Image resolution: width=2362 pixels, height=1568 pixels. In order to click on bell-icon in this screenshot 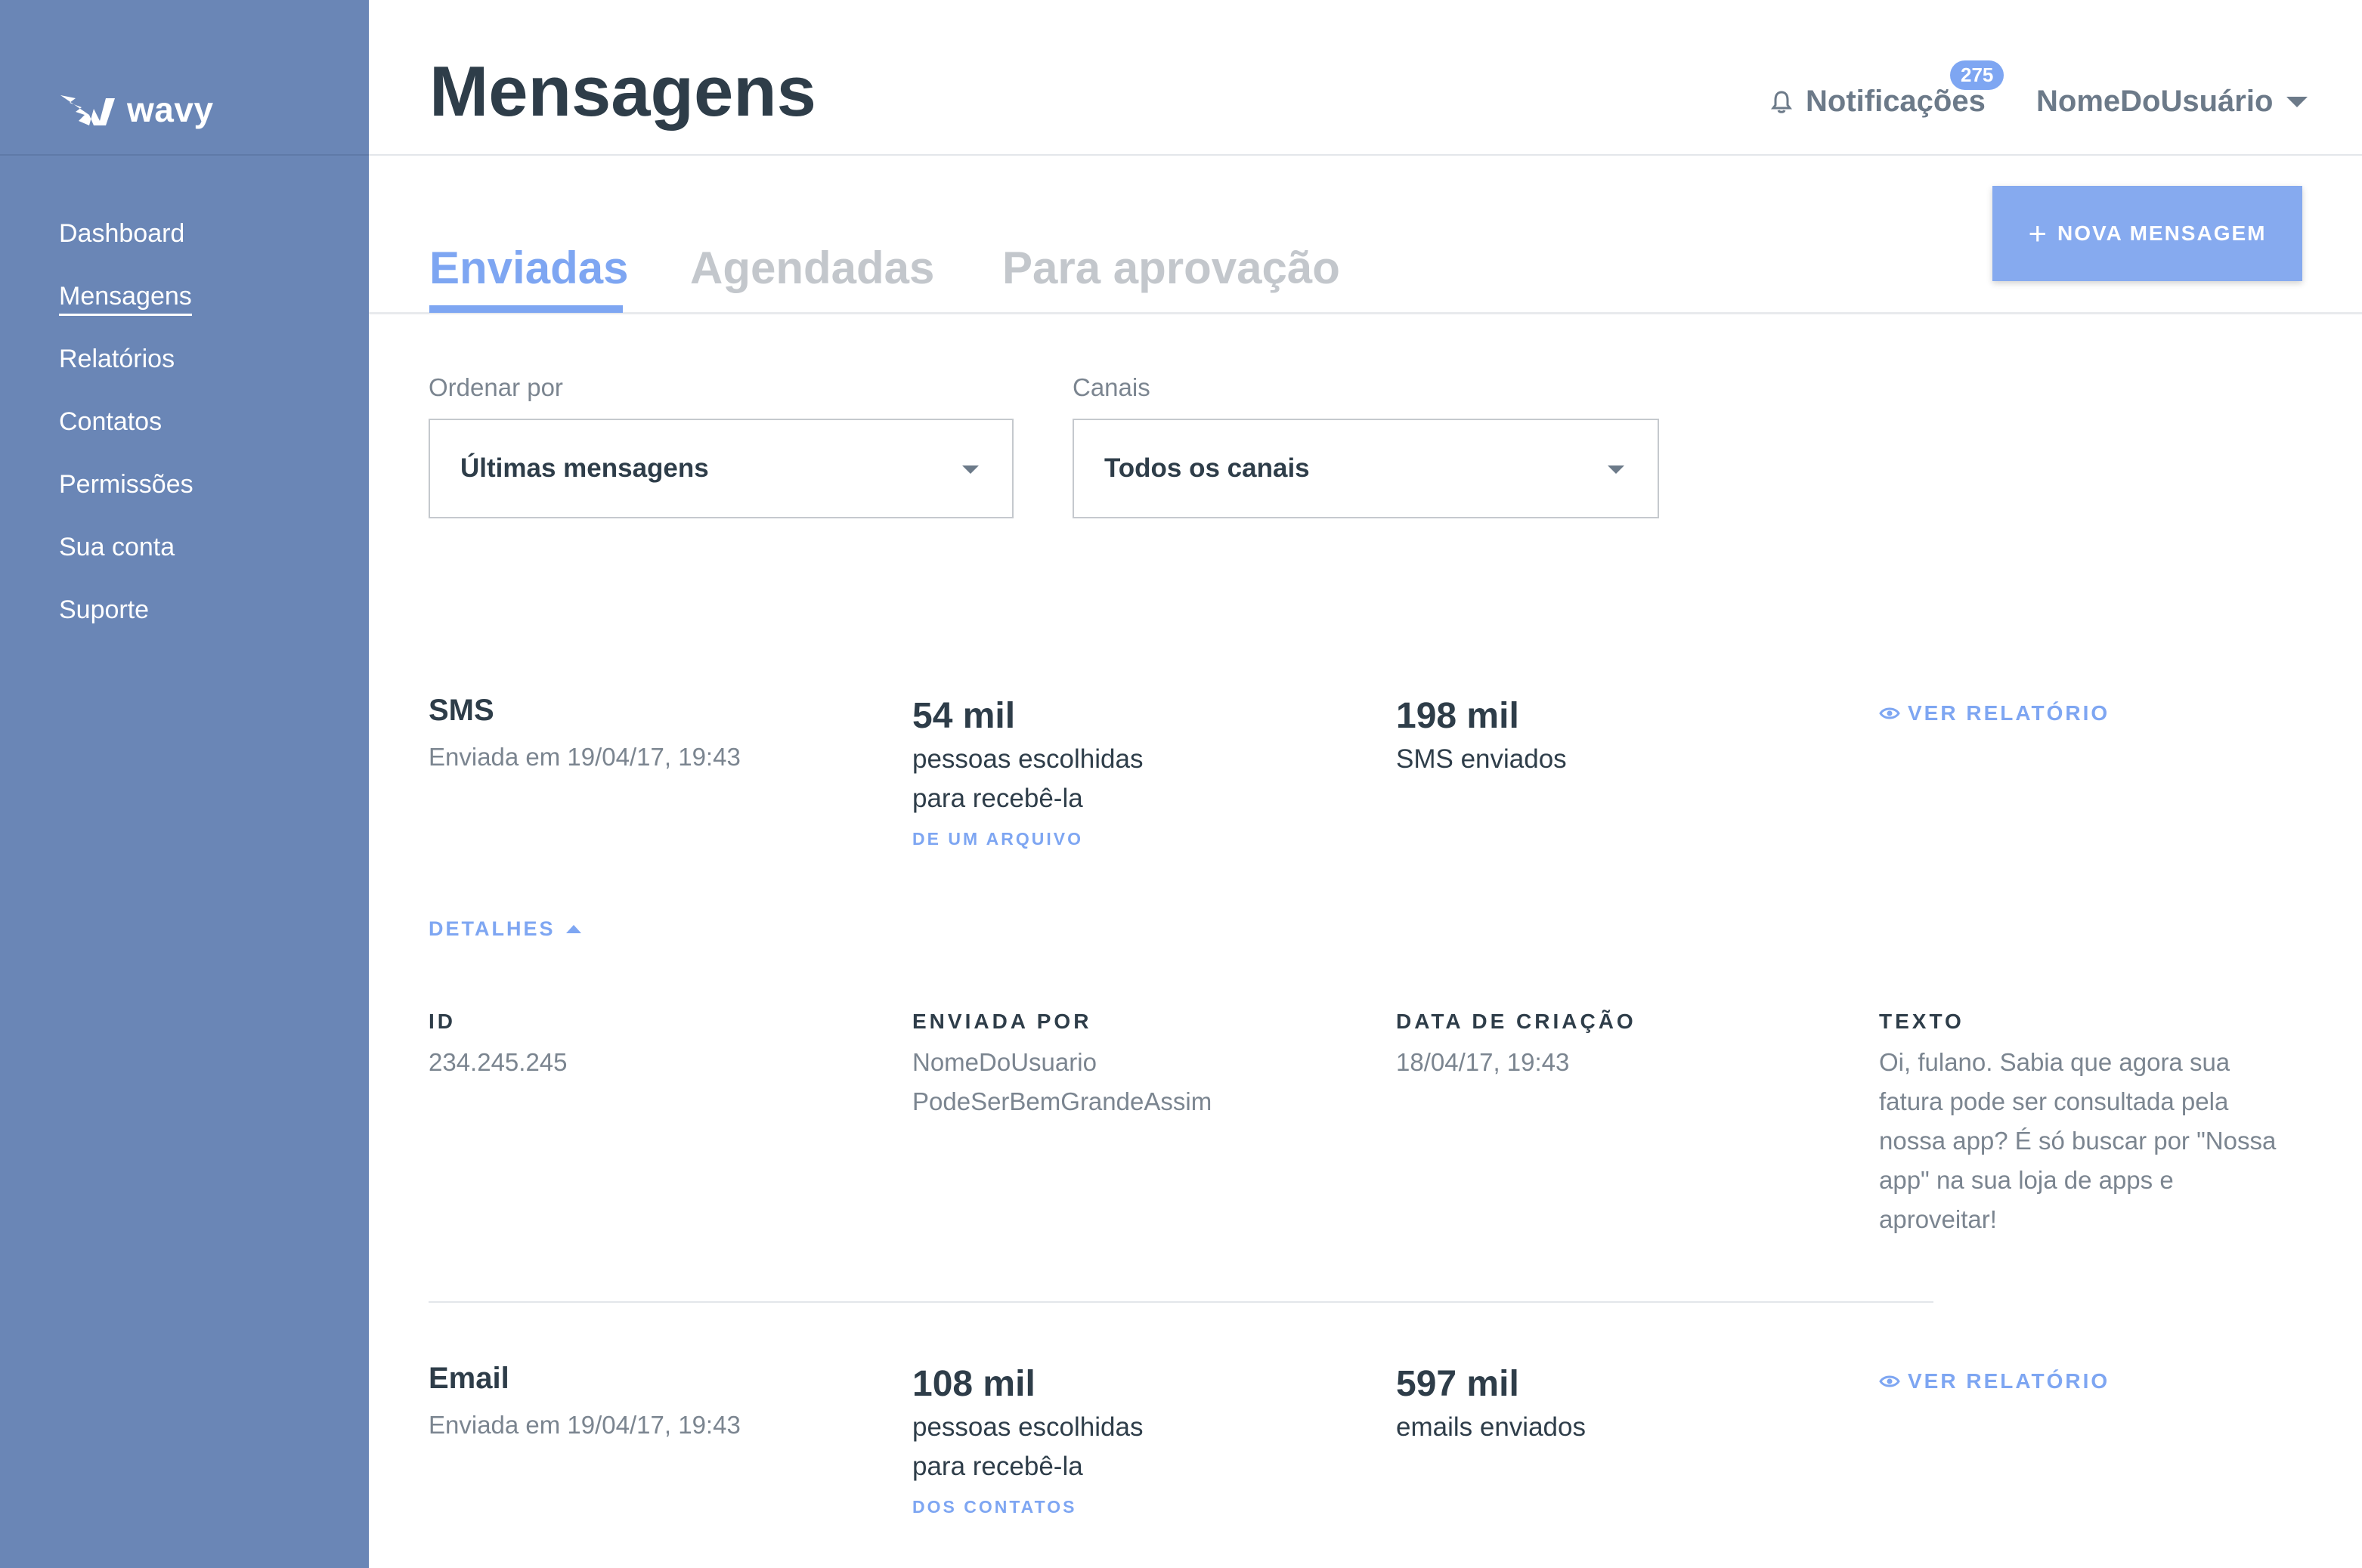, I will do `click(1782, 101)`.